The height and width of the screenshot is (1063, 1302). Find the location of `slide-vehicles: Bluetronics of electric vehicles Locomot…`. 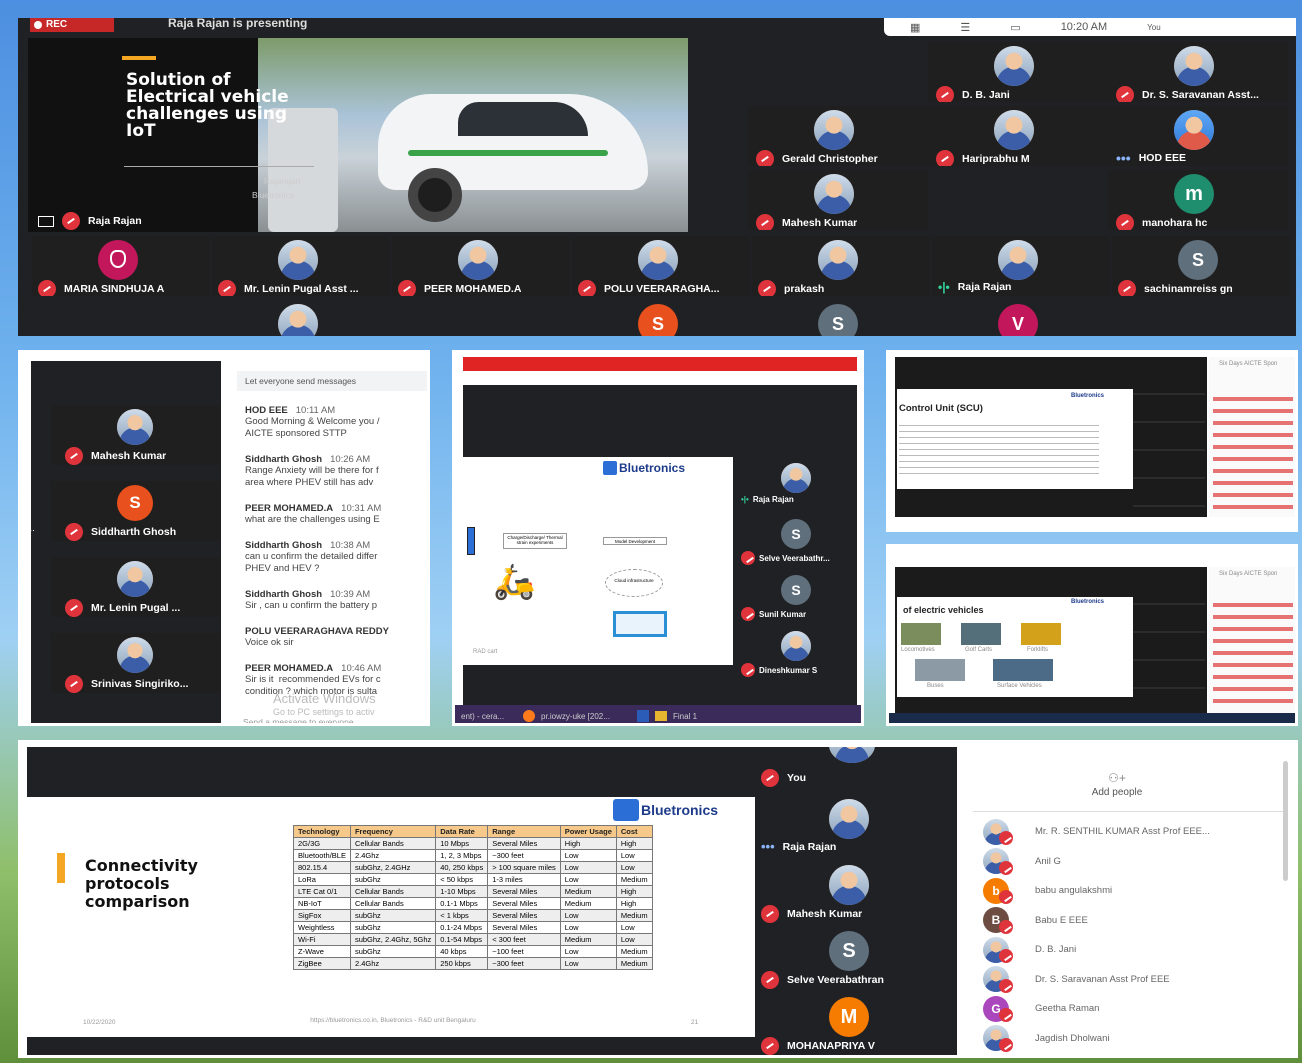

slide-vehicles: Bluetronics of electric vehicles Locomot… is located at coordinates (1015, 647).